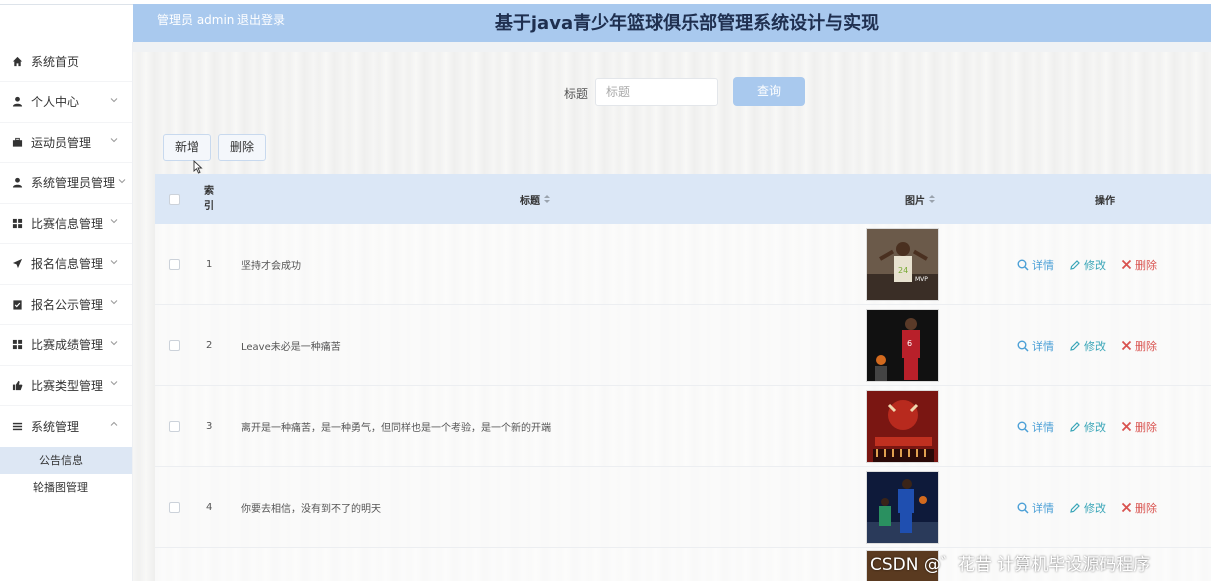 The width and height of the screenshot is (1211, 581). What do you see at coordinates (17, 62) in the screenshot?
I see `home-icon` at bounding box center [17, 62].